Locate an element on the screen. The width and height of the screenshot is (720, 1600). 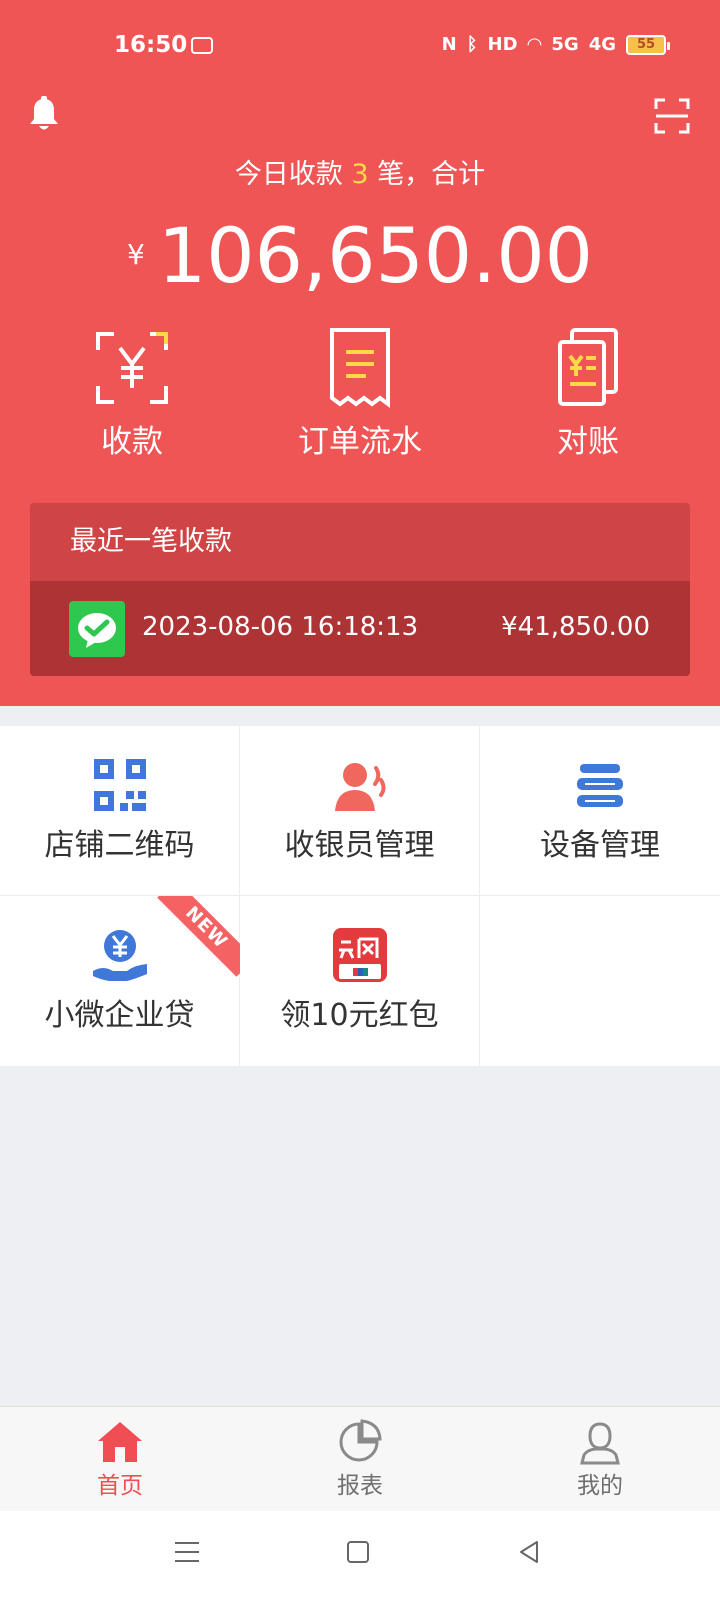
store-qr-code-item: 店铺二维码 is located at coordinates (120, 811).